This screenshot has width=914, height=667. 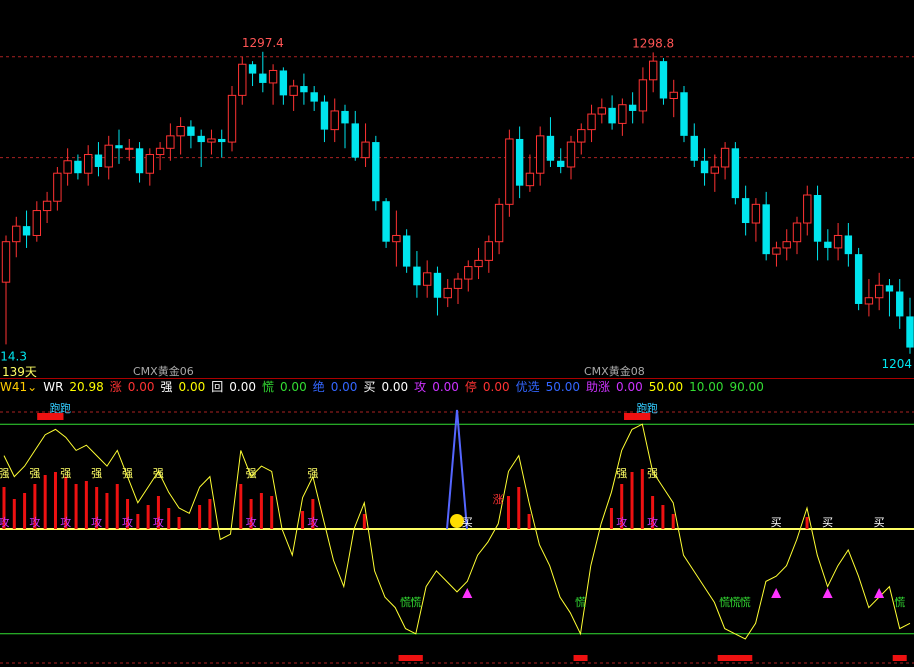 What do you see at coordinates (629, 387) in the screenshot?
I see `legend-value-10: 0.00` at bounding box center [629, 387].